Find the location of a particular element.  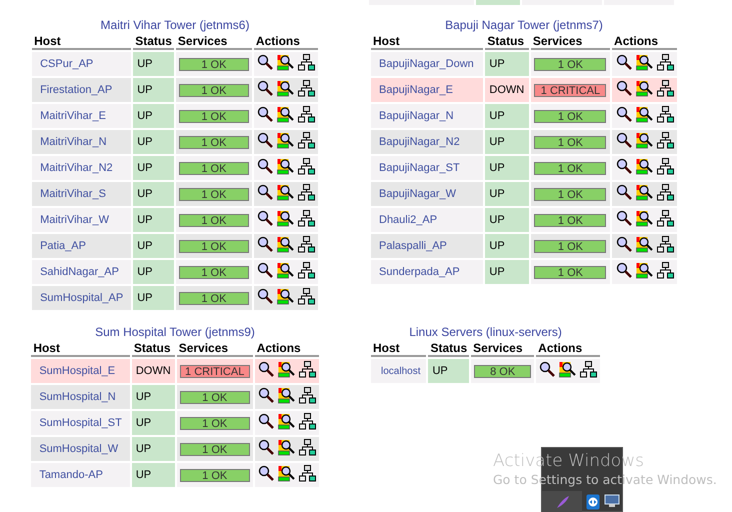

group-title: Bapuji Nagar Tower (jetnms7) is located at coordinates (524, 25).